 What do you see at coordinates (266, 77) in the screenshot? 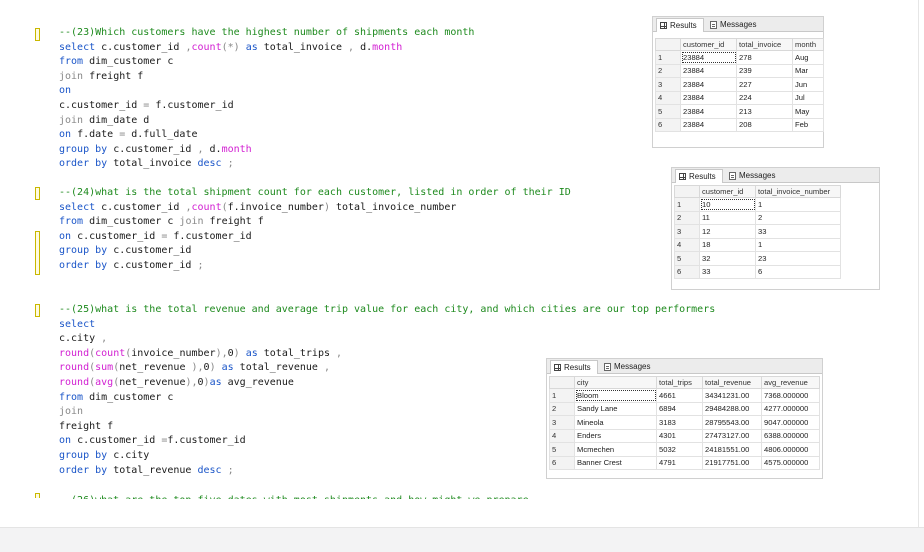
I see `code-line: join freight f` at bounding box center [266, 77].